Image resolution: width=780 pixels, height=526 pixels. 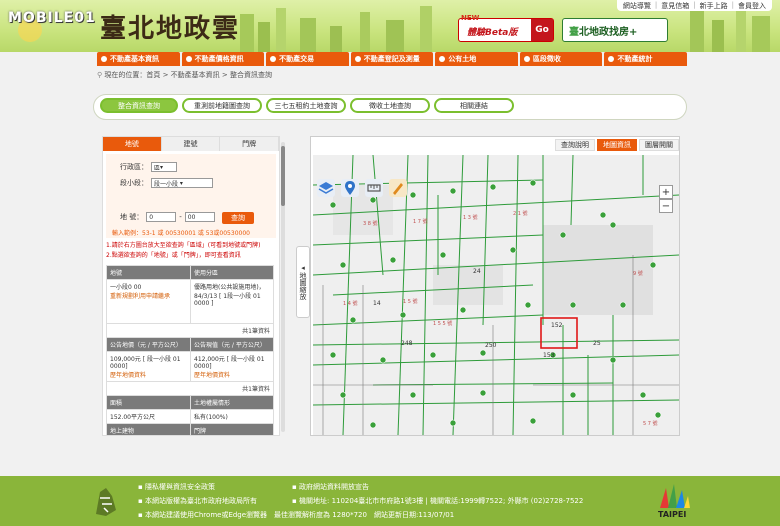 I want to click on map-lot-label: 14, so click(x=377, y=303).